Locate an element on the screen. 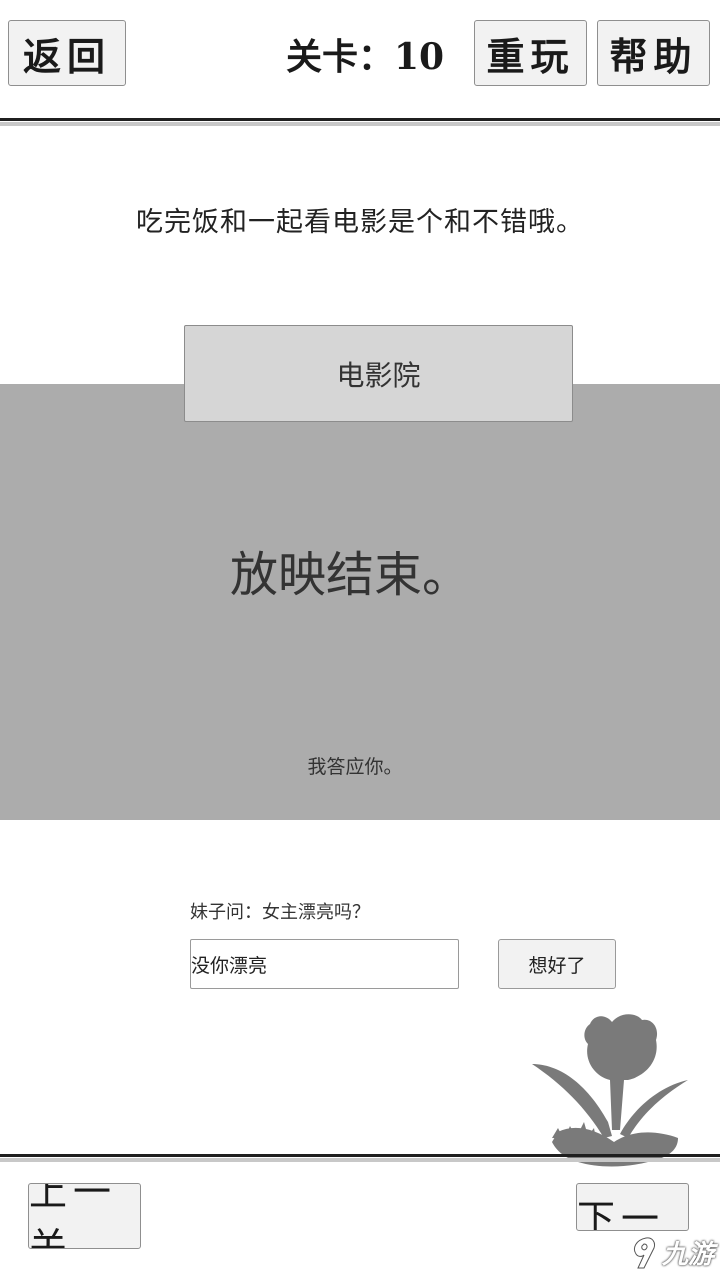 The width and height of the screenshot is (720, 1280). replay-button: 重玩 is located at coordinates (530, 53).